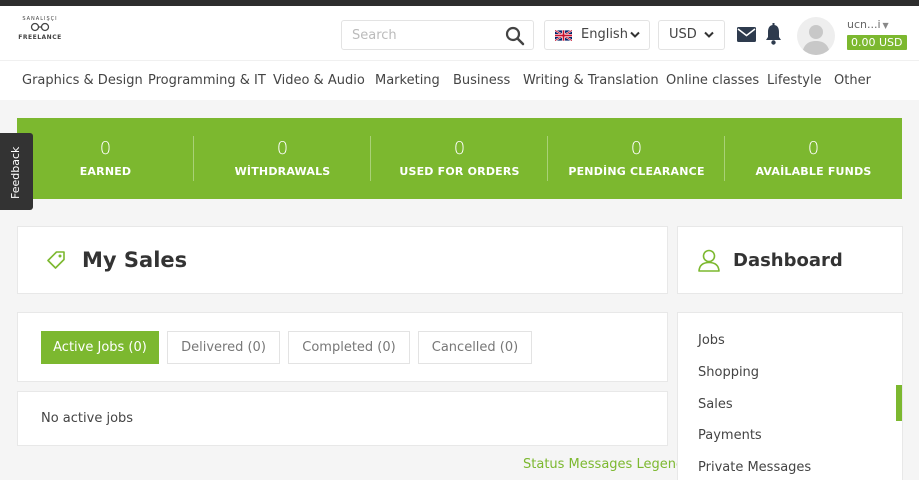  I want to click on logo-name: FREELANCE, so click(40, 37).